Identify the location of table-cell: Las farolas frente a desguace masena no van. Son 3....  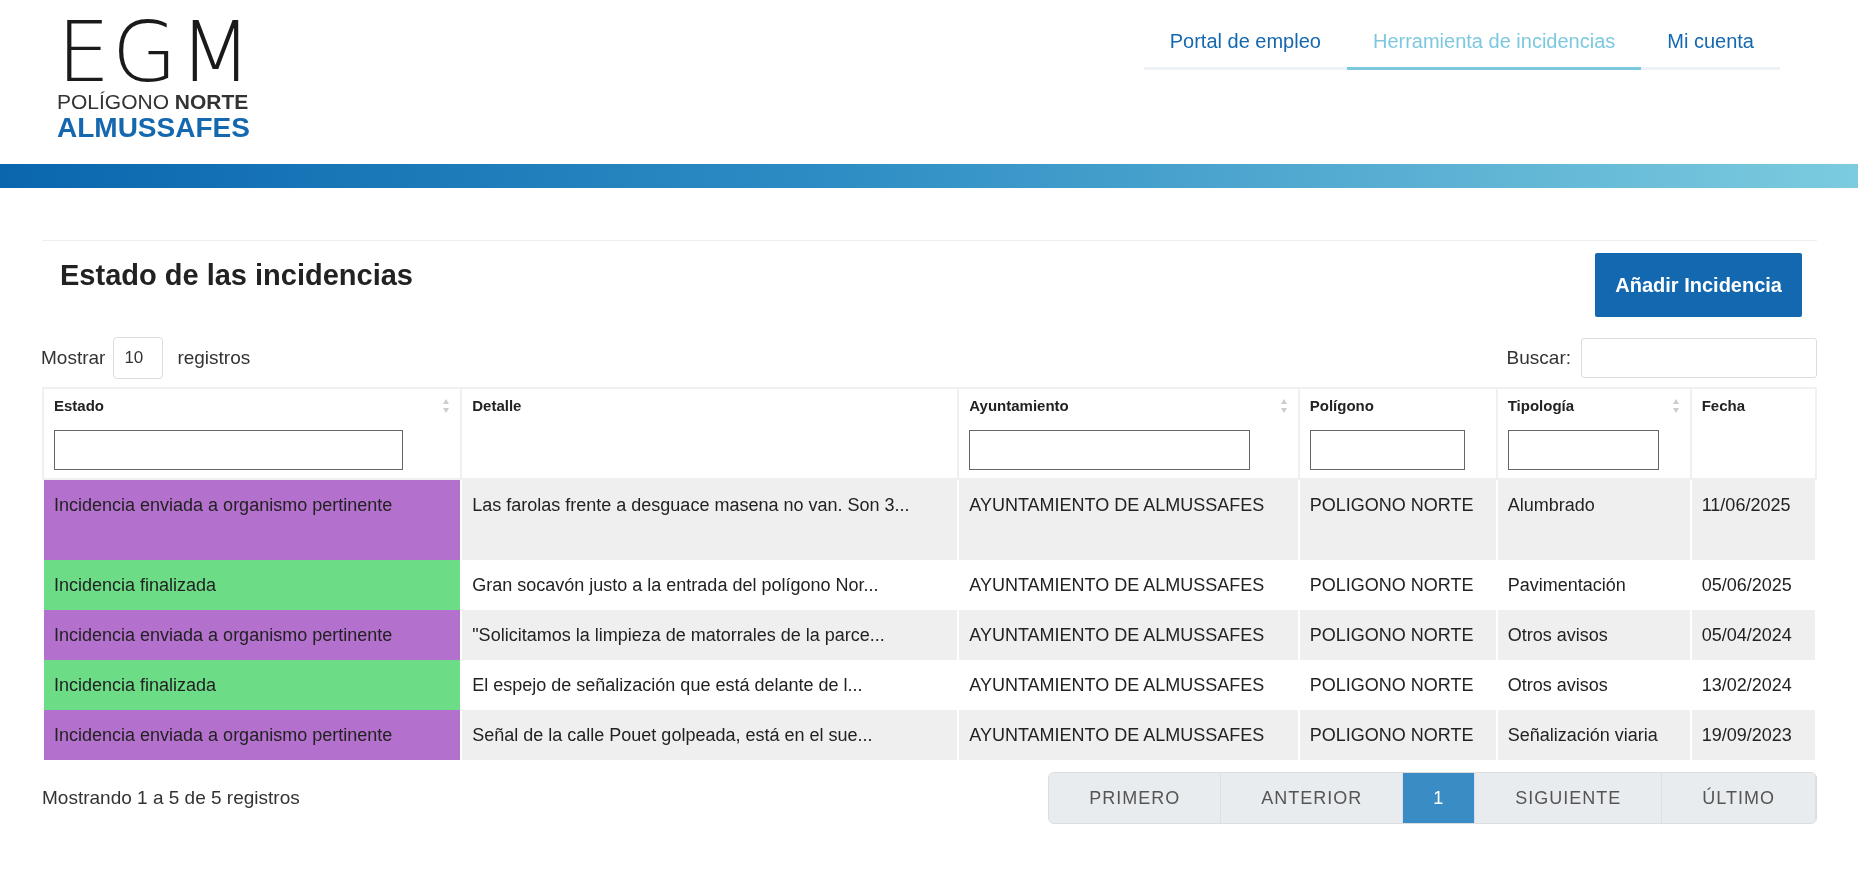
(710, 519).